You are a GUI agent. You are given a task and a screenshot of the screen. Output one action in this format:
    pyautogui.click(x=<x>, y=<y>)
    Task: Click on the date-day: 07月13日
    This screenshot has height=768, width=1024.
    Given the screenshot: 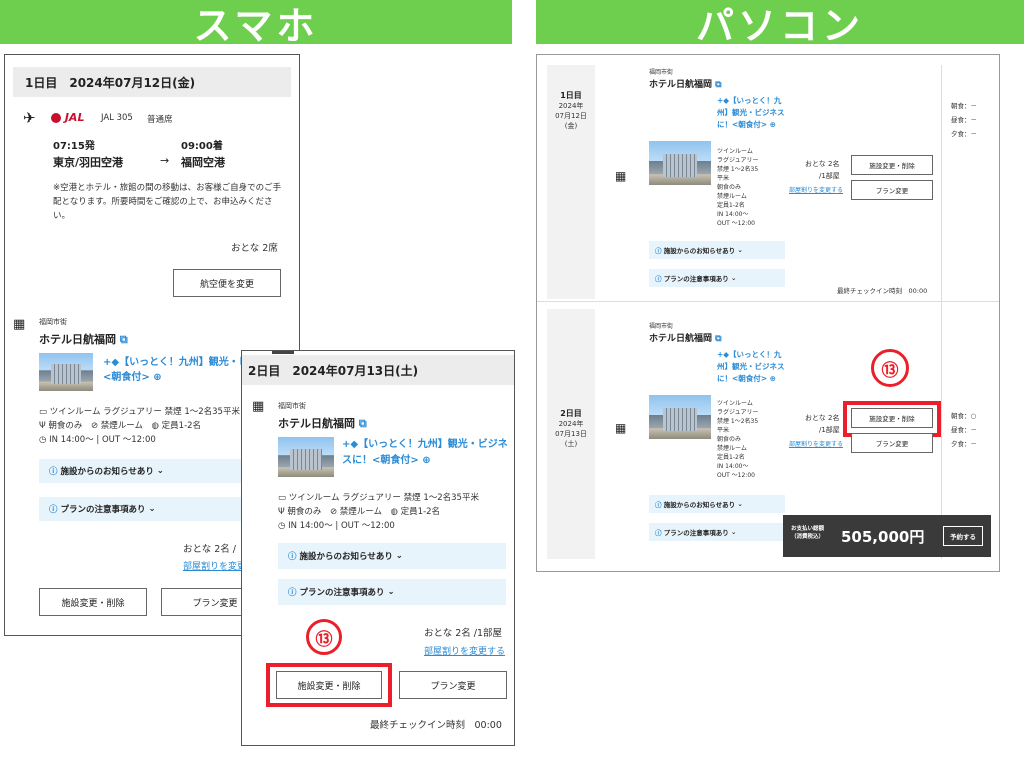 What is the action you would take?
    pyautogui.click(x=571, y=434)
    